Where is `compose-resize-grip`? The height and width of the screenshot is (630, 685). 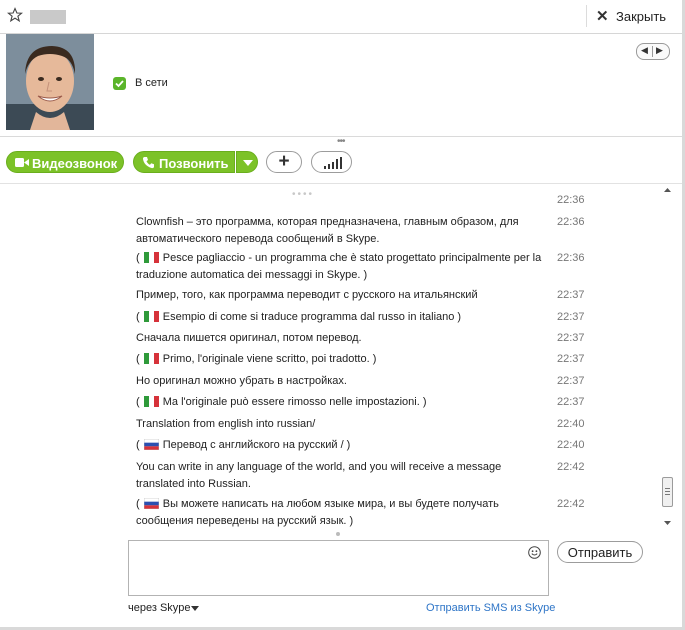 compose-resize-grip is located at coordinates (338, 534).